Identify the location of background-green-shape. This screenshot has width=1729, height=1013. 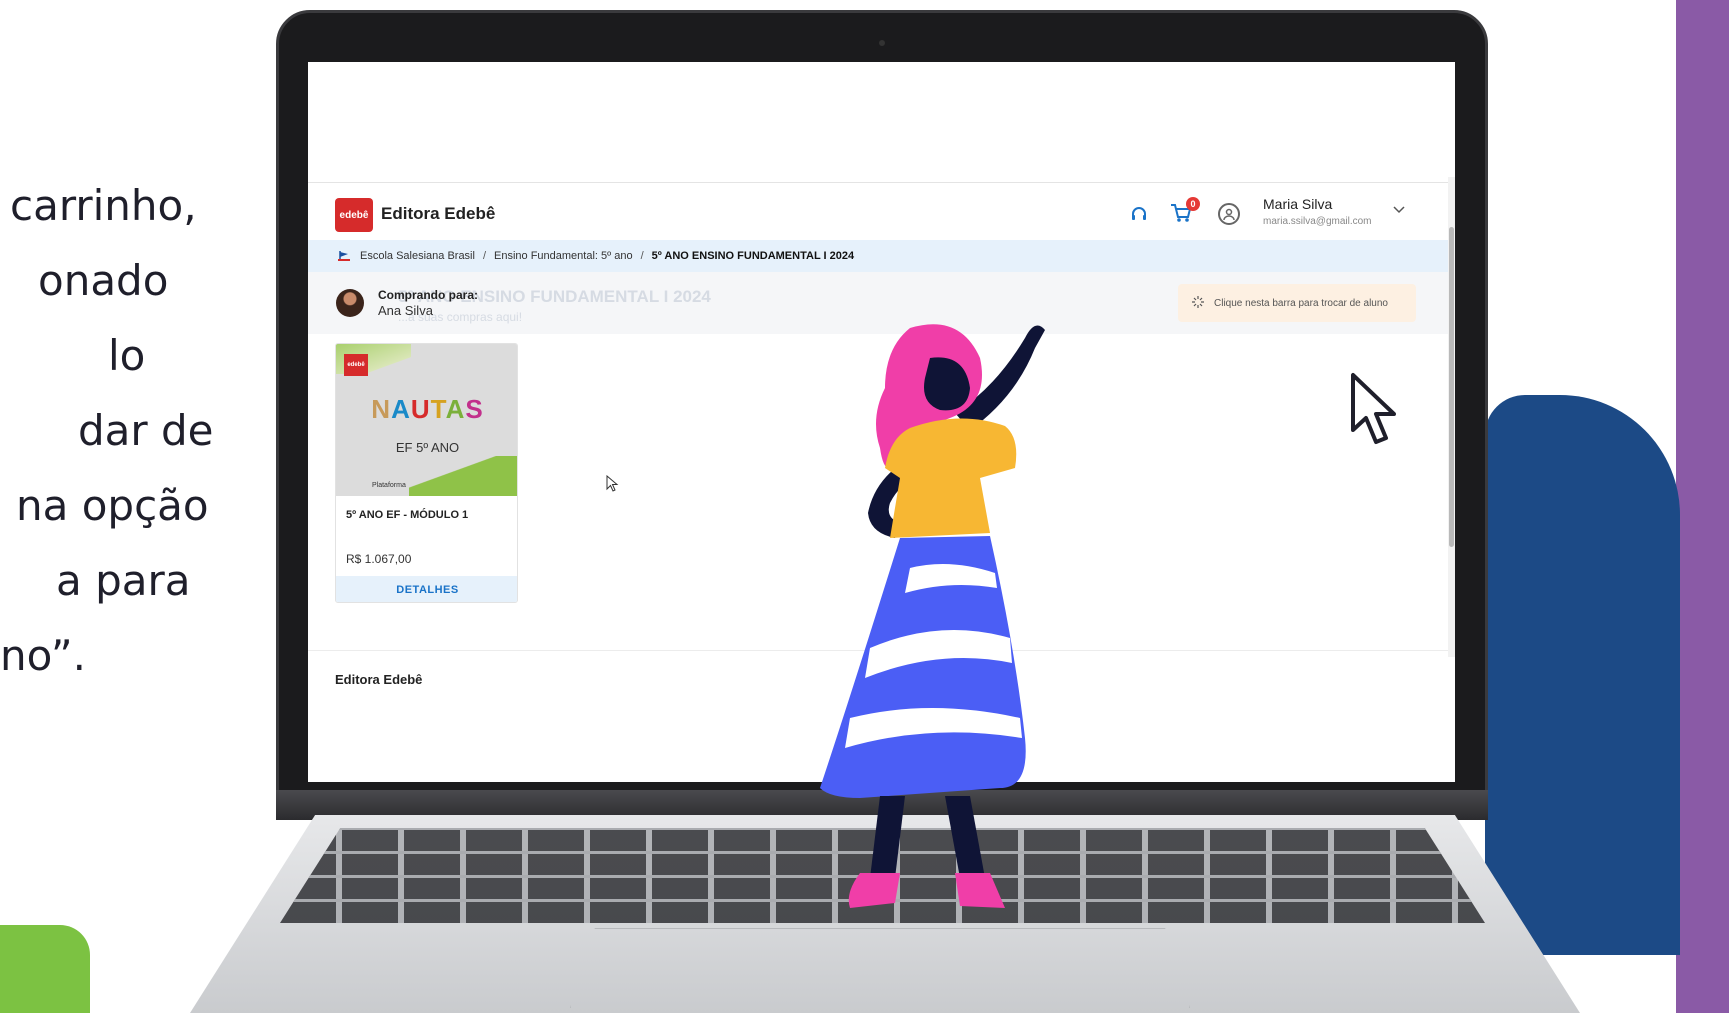
(45, 969).